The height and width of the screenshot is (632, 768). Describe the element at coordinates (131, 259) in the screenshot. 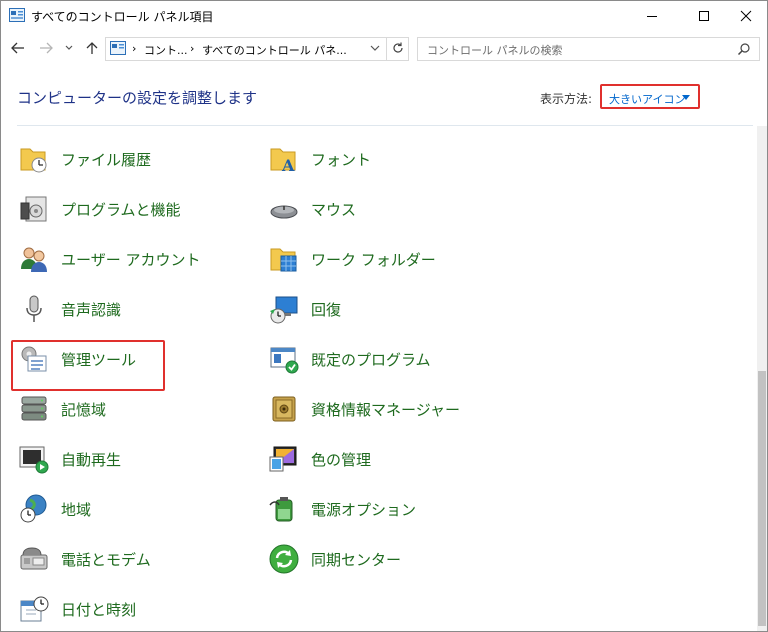

I see `item-label: ユーザー アカウント` at that location.